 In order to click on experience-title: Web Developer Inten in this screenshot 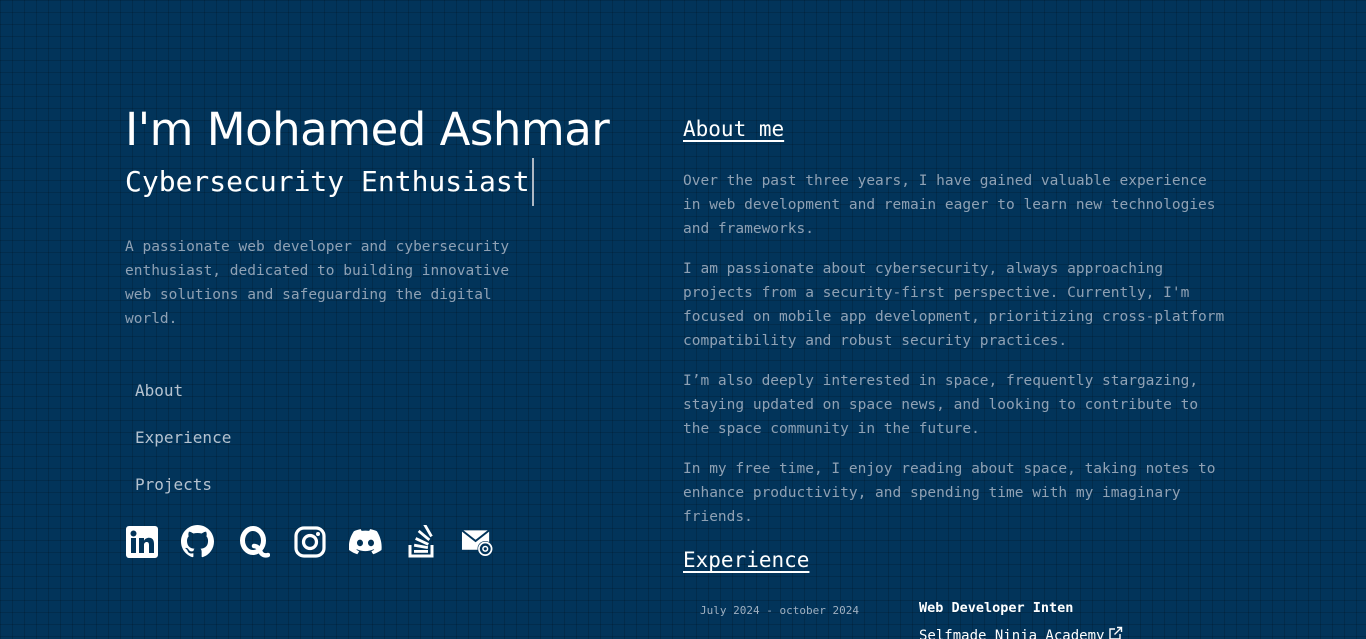, I will do `click(996, 608)`.